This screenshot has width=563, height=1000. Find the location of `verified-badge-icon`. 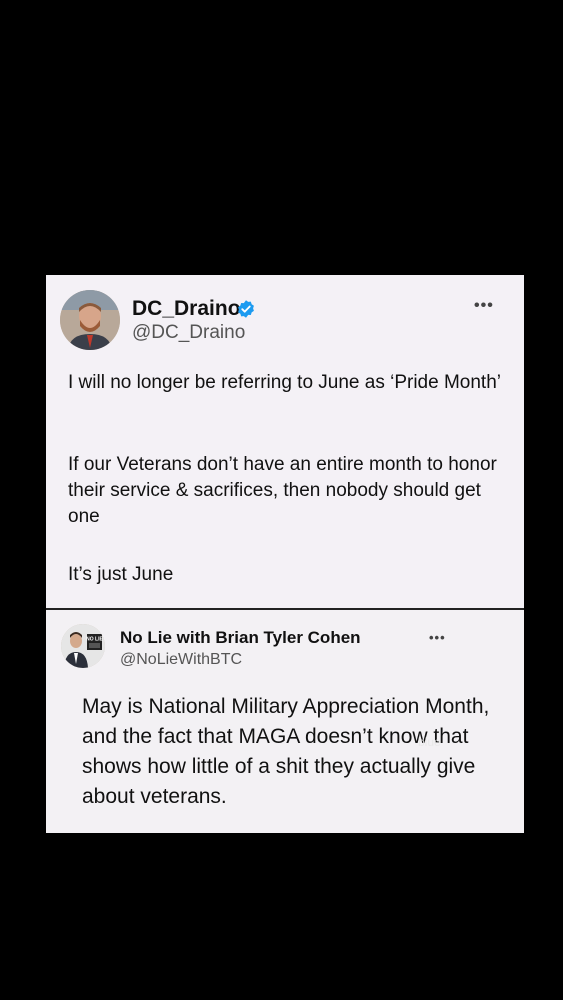

verified-badge-icon is located at coordinates (246, 309).